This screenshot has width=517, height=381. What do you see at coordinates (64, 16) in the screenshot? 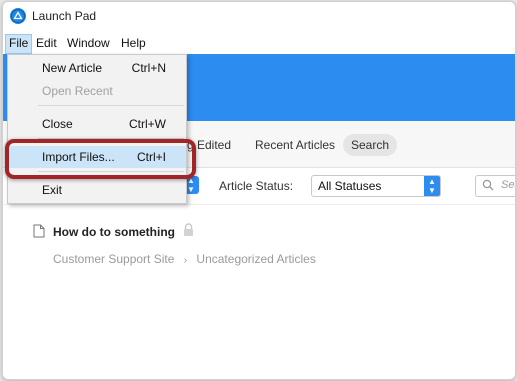
I see `window-title: Launch Pad` at bounding box center [64, 16].